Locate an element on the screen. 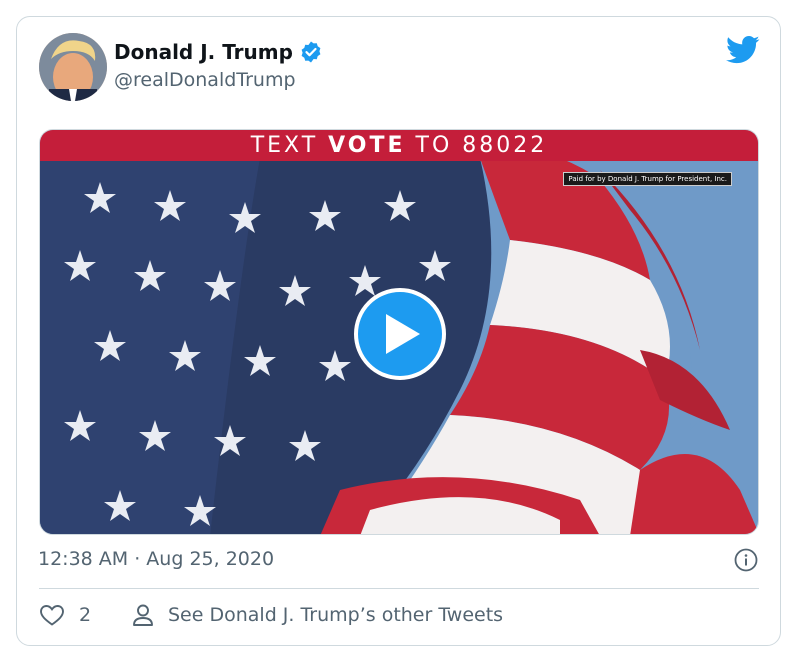 The width and height of the screenshot is (799, 665). other-tweets-link: See Donald J. Trump’s other Tweets is located at coordinates (317, 615).